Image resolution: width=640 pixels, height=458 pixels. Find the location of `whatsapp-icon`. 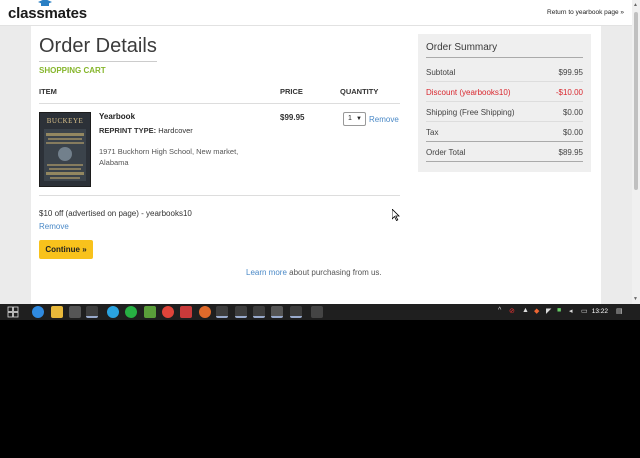

whatsapp-icon is located at coordinates (131, 312).